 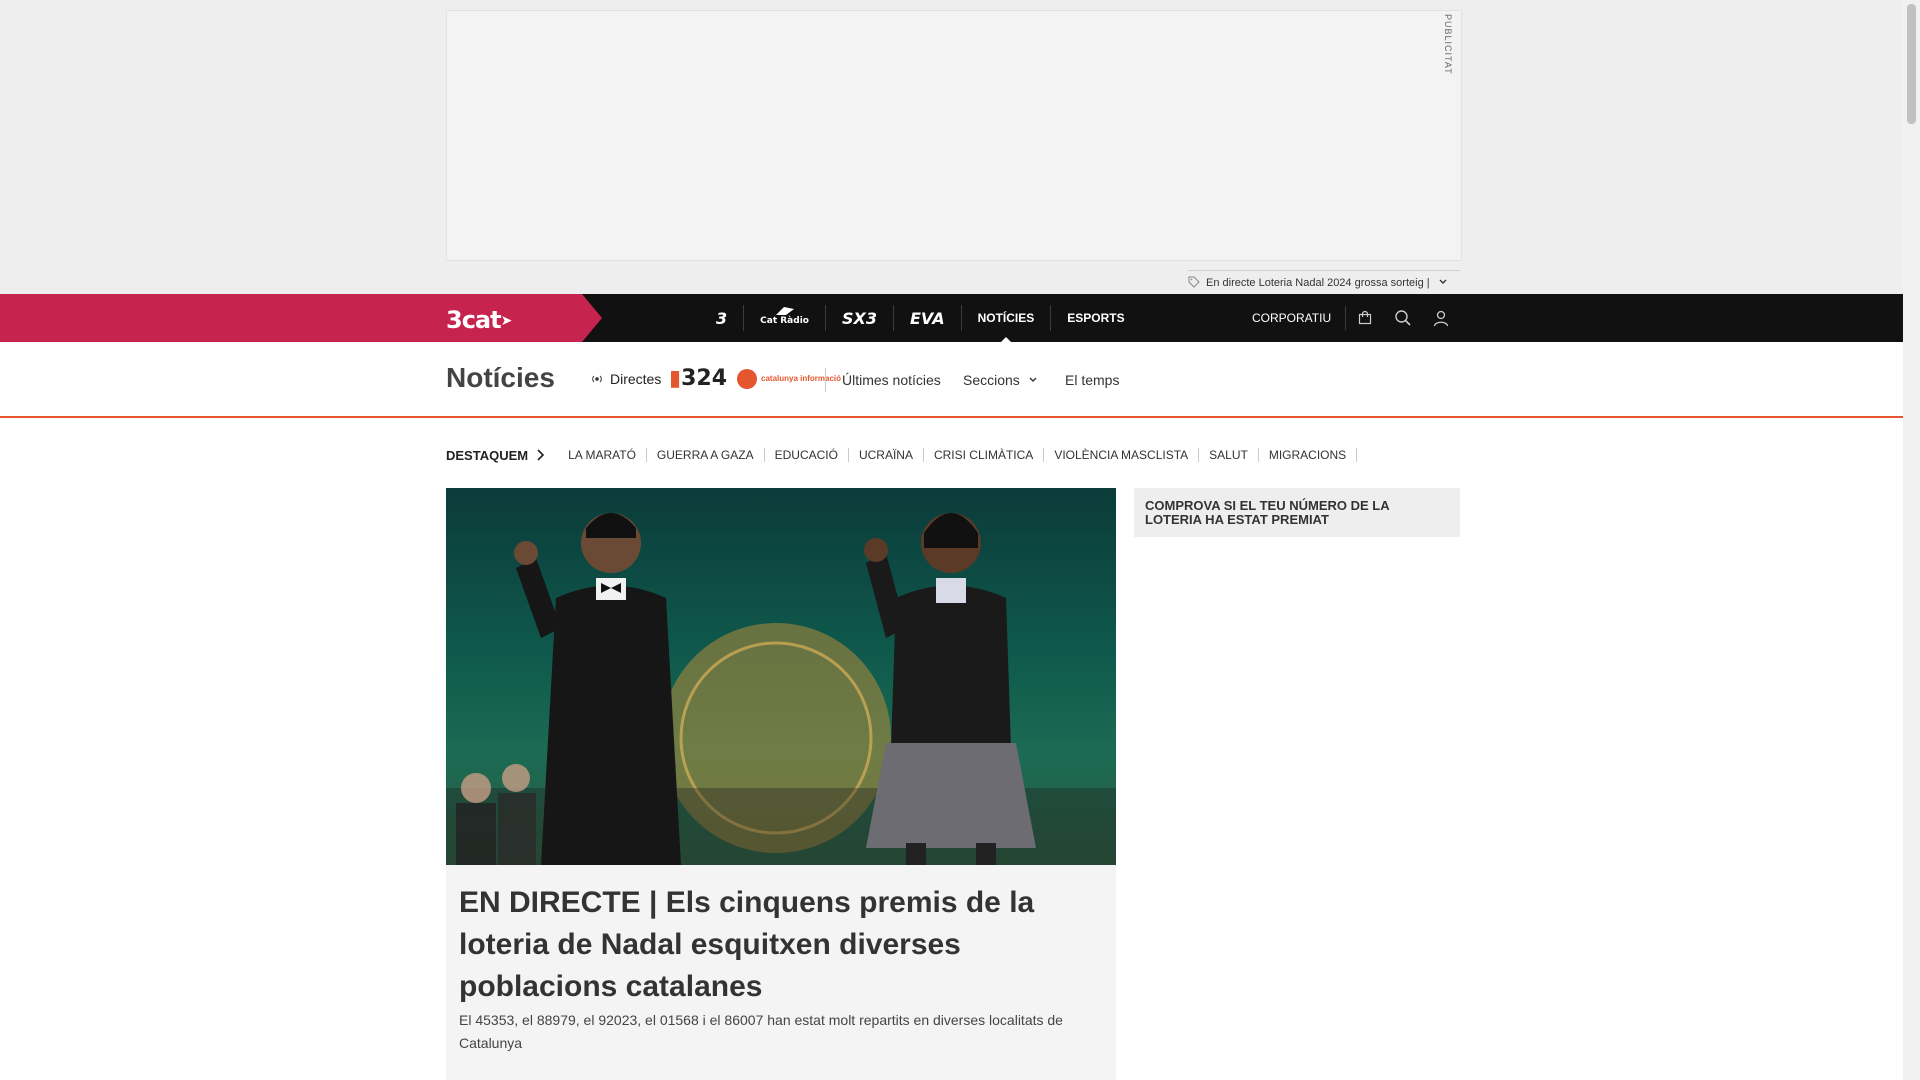 What do you see at coordinates (602, 455) in the screenshot?
I see `highlight-item: LA MARATÓ` at bounding box center [602, 455].